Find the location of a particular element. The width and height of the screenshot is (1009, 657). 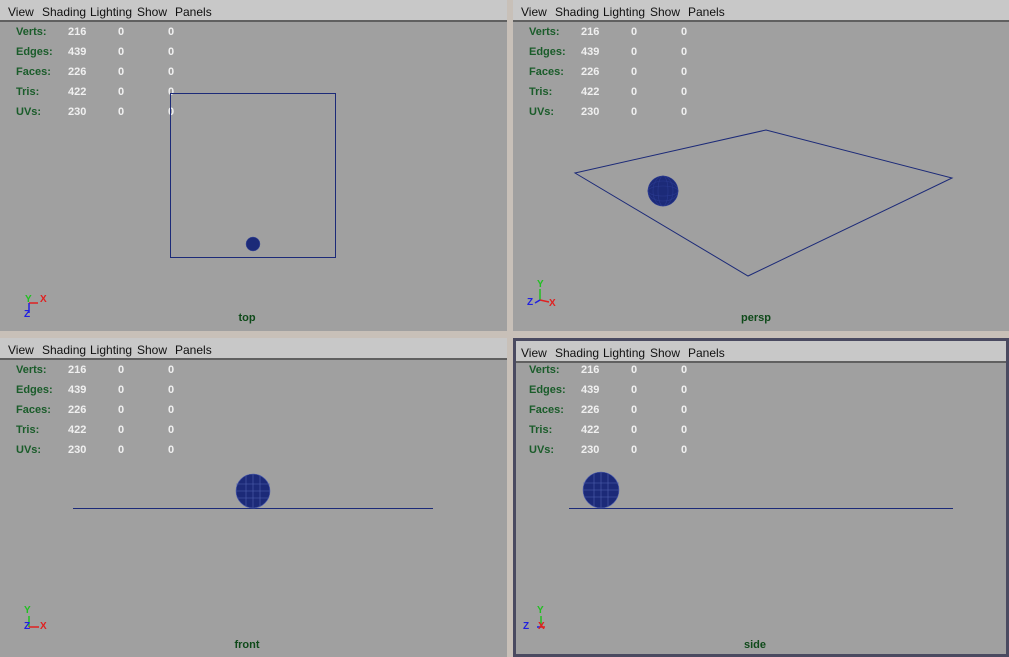

scene-top is located at coordinates (182, 203).